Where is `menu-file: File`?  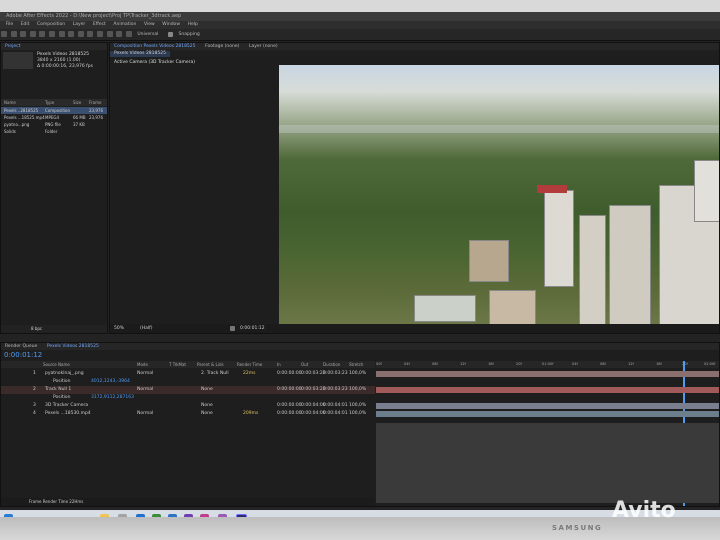
menu-file: File is located at coordinates (10, 25).